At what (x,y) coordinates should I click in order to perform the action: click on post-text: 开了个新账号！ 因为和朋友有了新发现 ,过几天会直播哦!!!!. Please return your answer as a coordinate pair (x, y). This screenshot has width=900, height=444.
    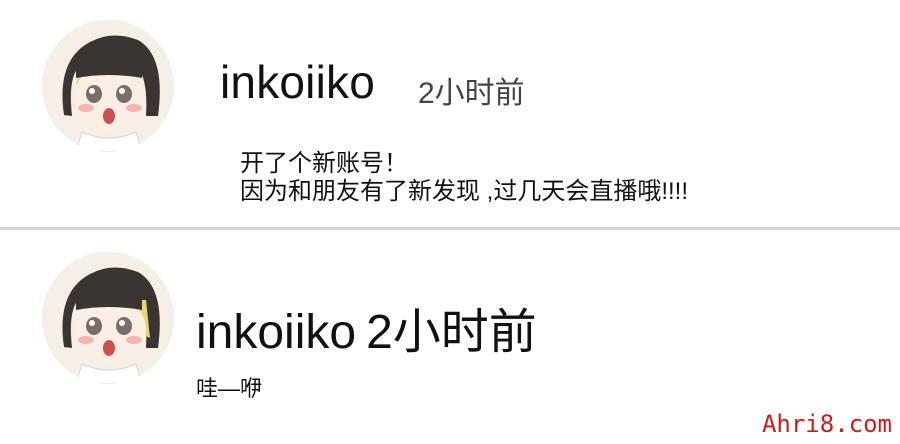
    Looking at the image, I should click on (464, 178).